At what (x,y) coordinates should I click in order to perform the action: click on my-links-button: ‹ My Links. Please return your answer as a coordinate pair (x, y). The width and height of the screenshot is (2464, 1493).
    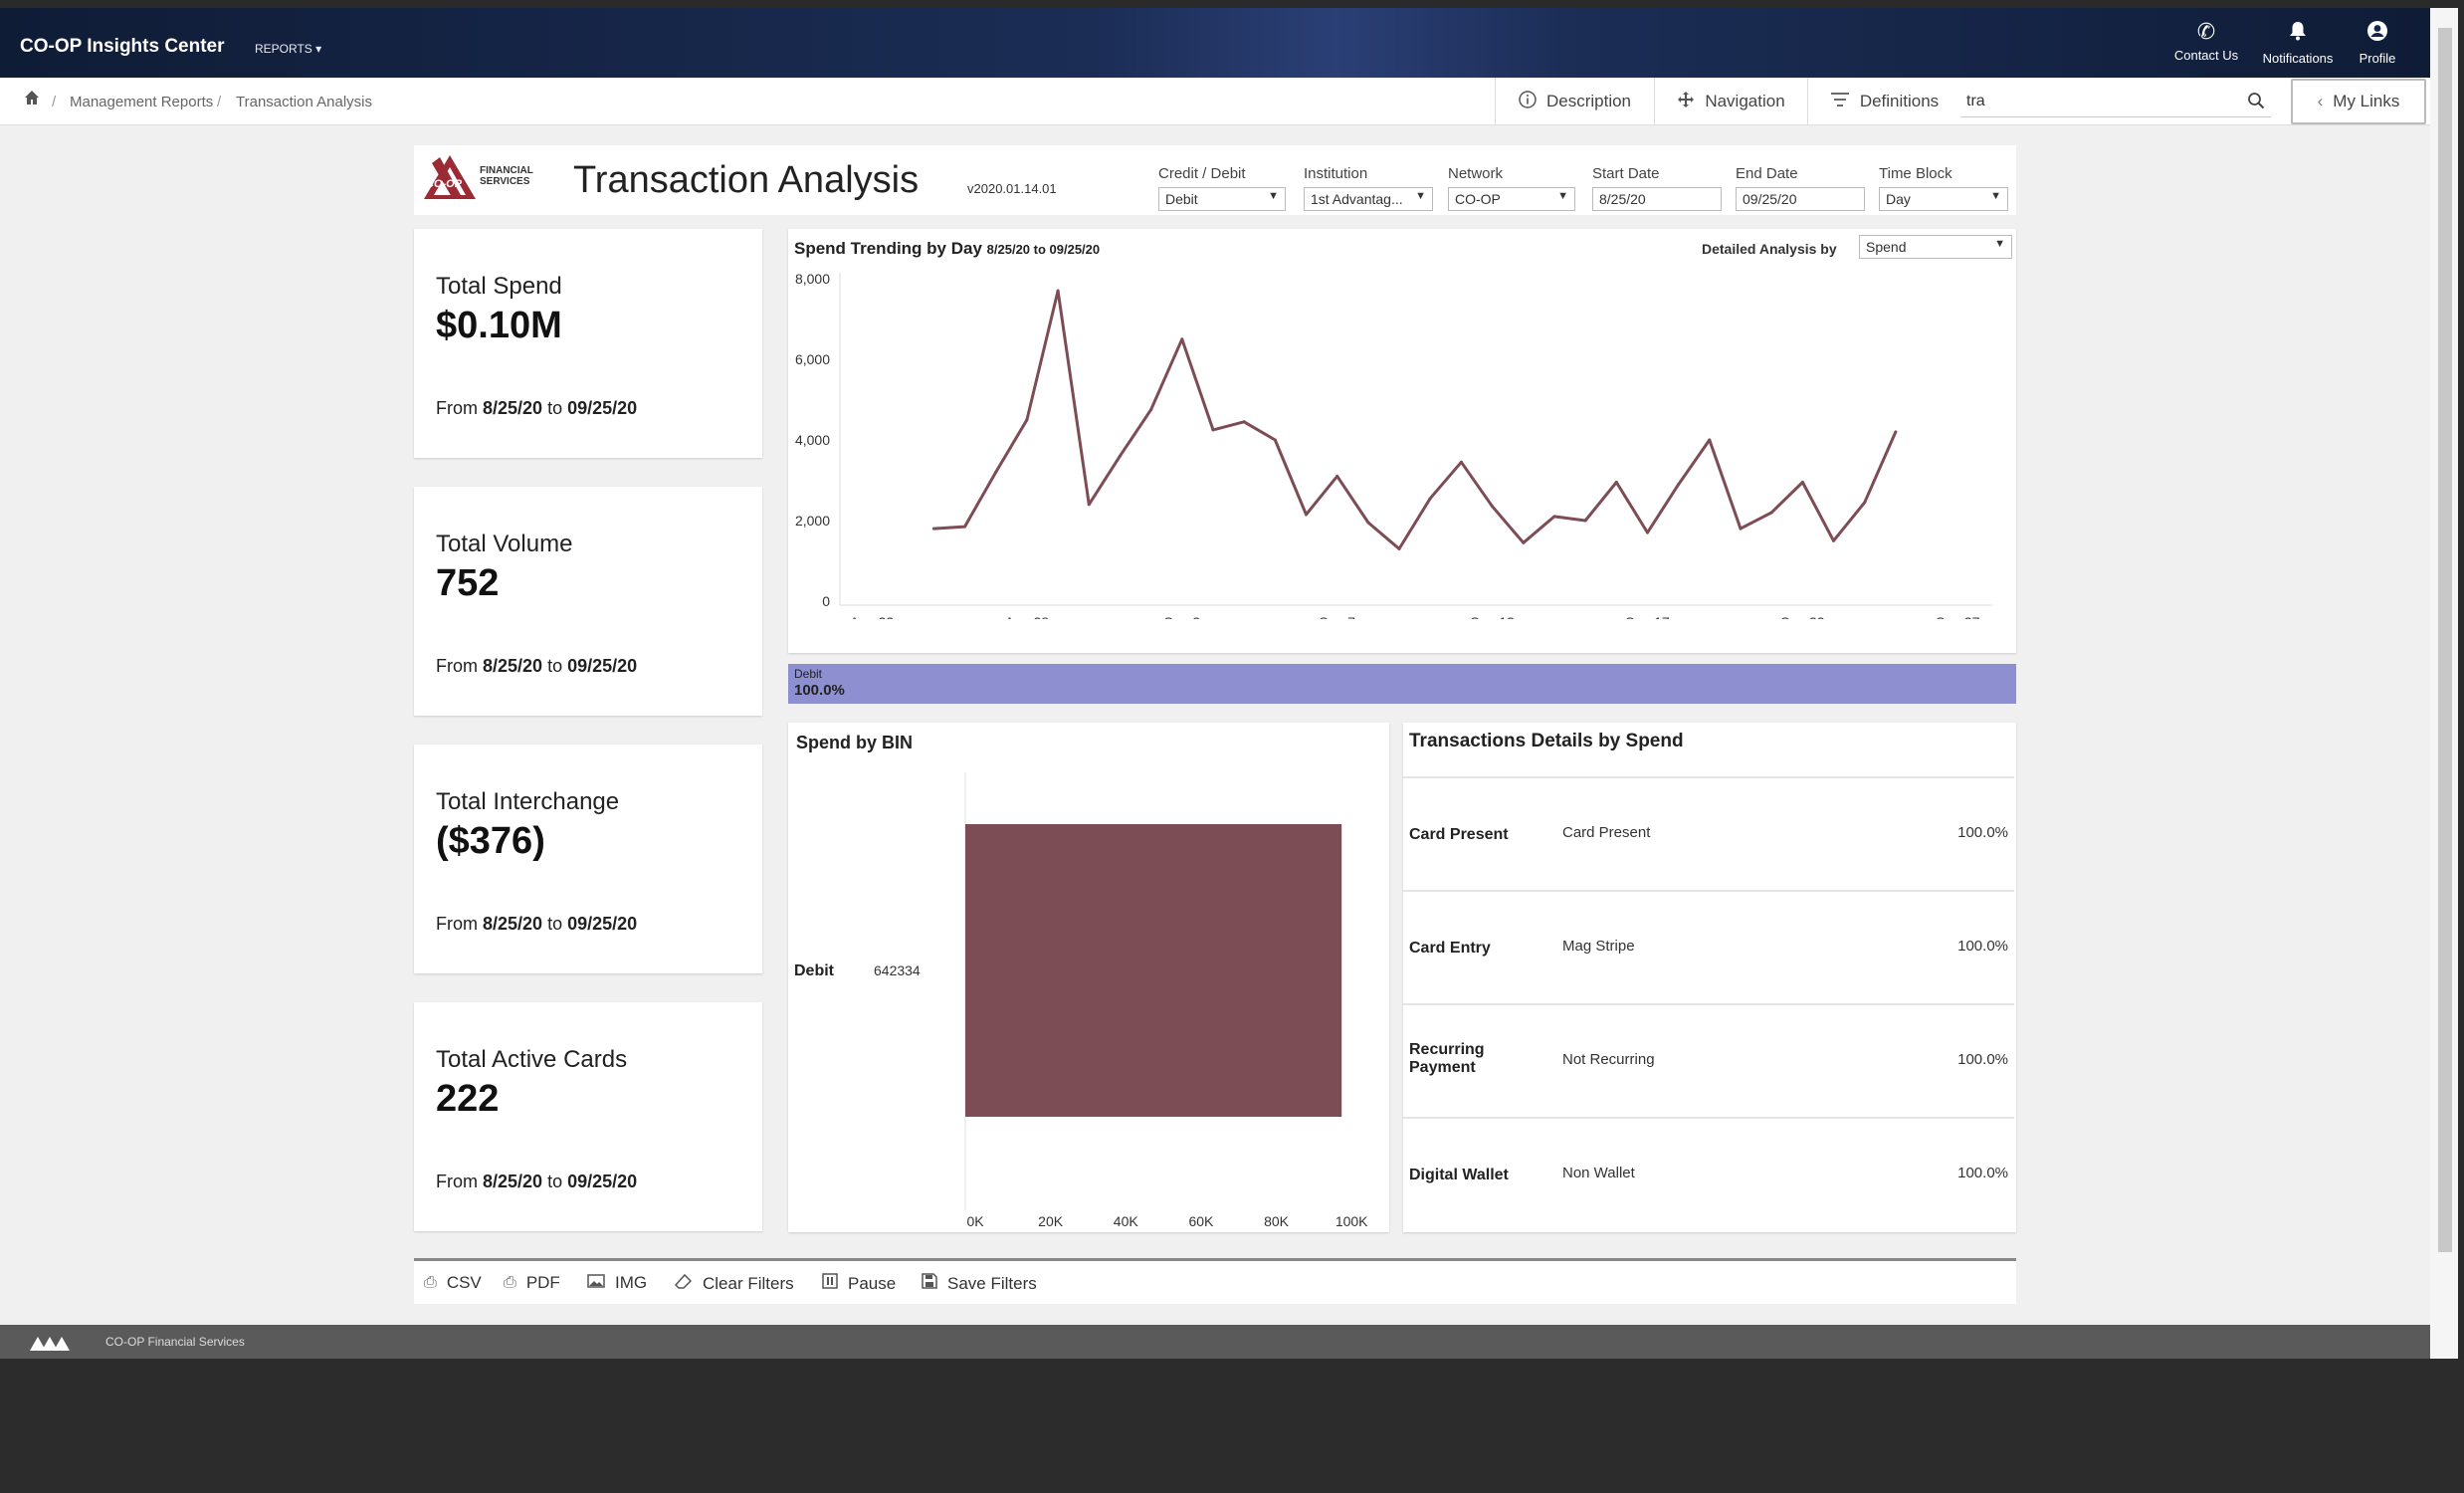
    Looking at the image, I should click on (2358, 101).